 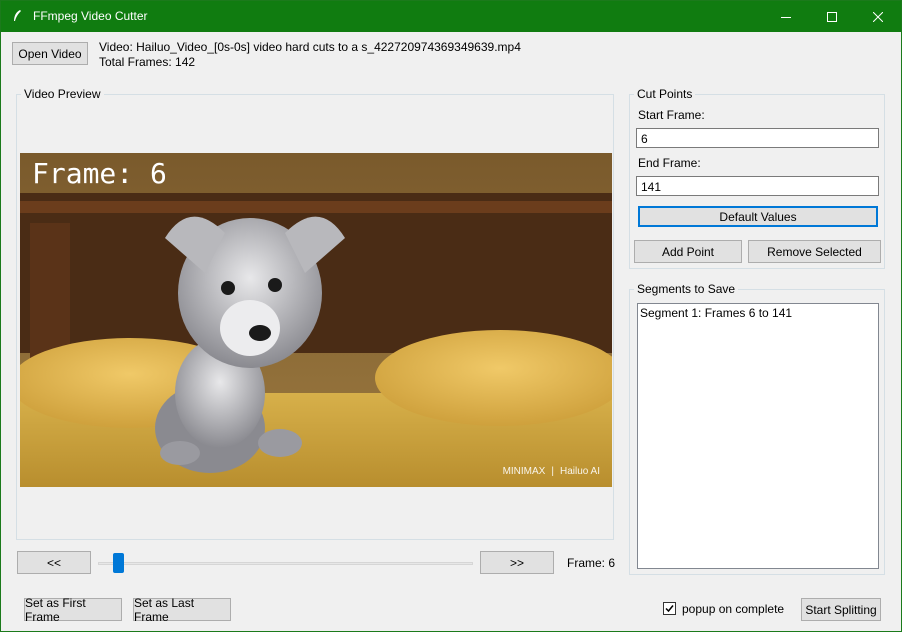 I want to click on default-values-button: Default Values, so click(x=758, y=216).